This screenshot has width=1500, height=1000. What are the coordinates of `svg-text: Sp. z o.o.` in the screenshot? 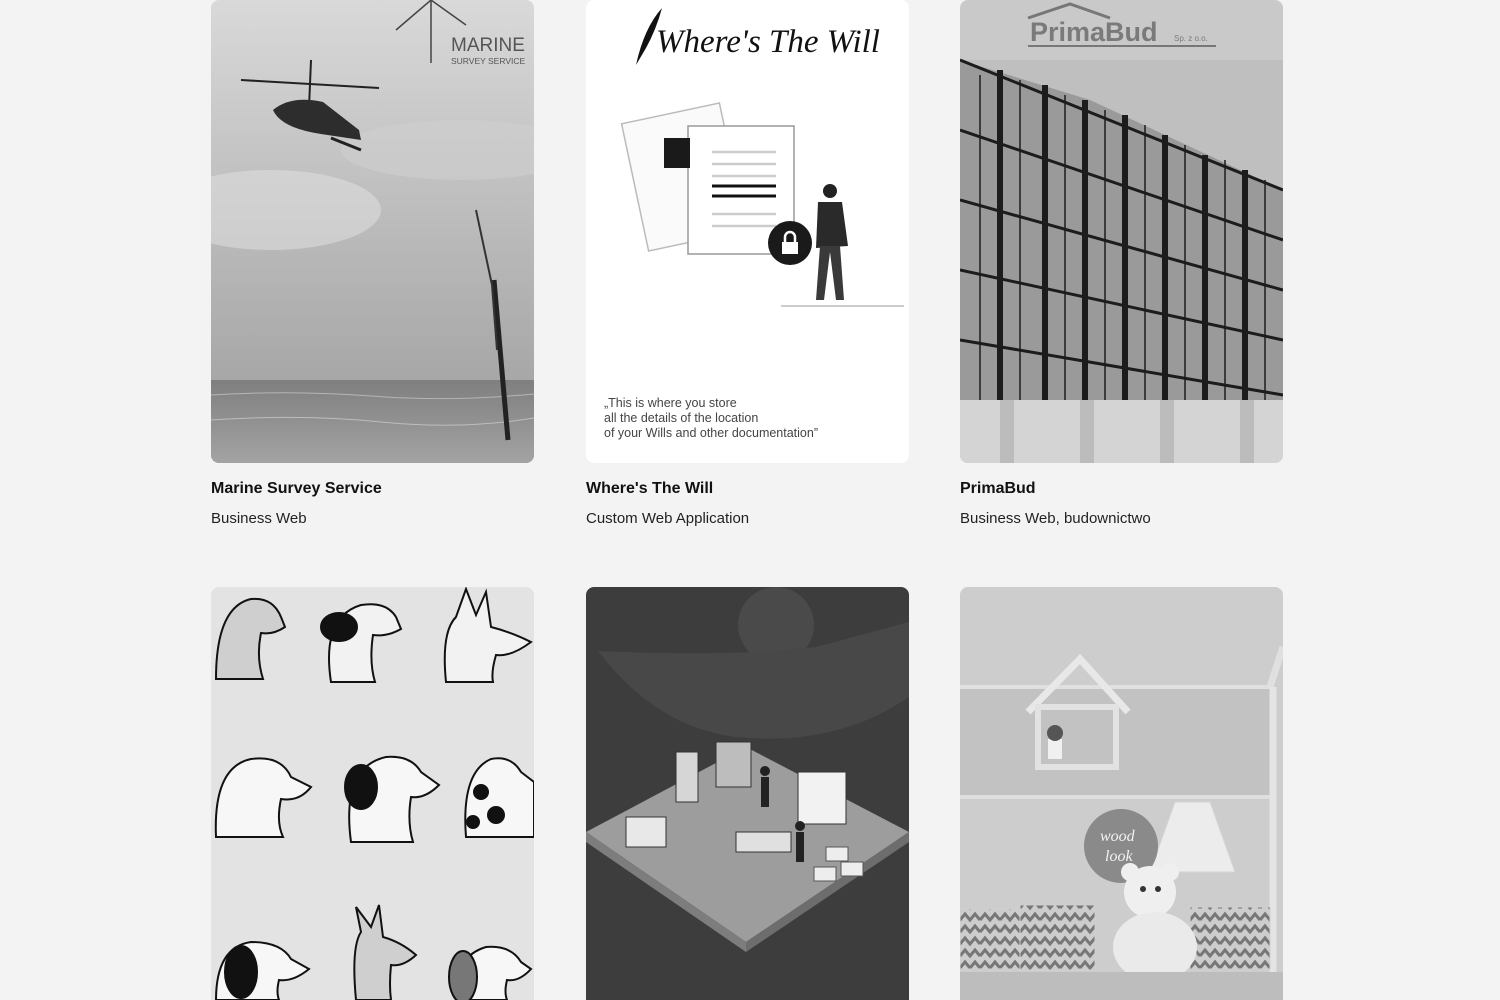 It's located at (1191, 38).